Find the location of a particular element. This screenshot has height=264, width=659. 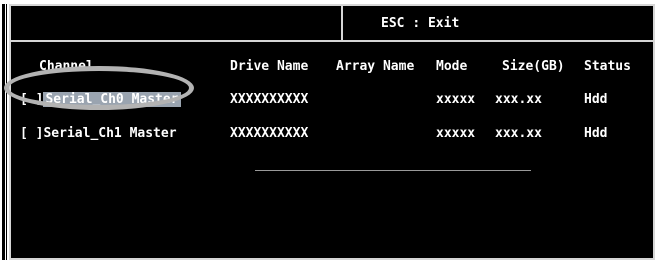

header-rule is located at coordinates (332, 41).